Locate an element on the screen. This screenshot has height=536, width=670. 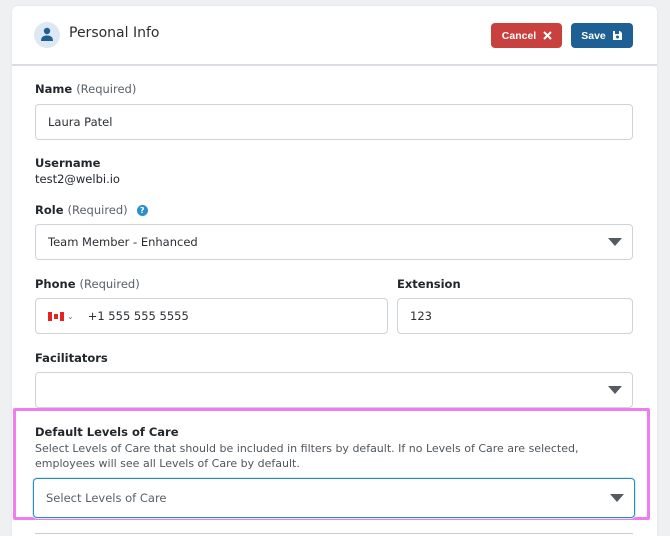
divider is located at coordinates (334, 533).